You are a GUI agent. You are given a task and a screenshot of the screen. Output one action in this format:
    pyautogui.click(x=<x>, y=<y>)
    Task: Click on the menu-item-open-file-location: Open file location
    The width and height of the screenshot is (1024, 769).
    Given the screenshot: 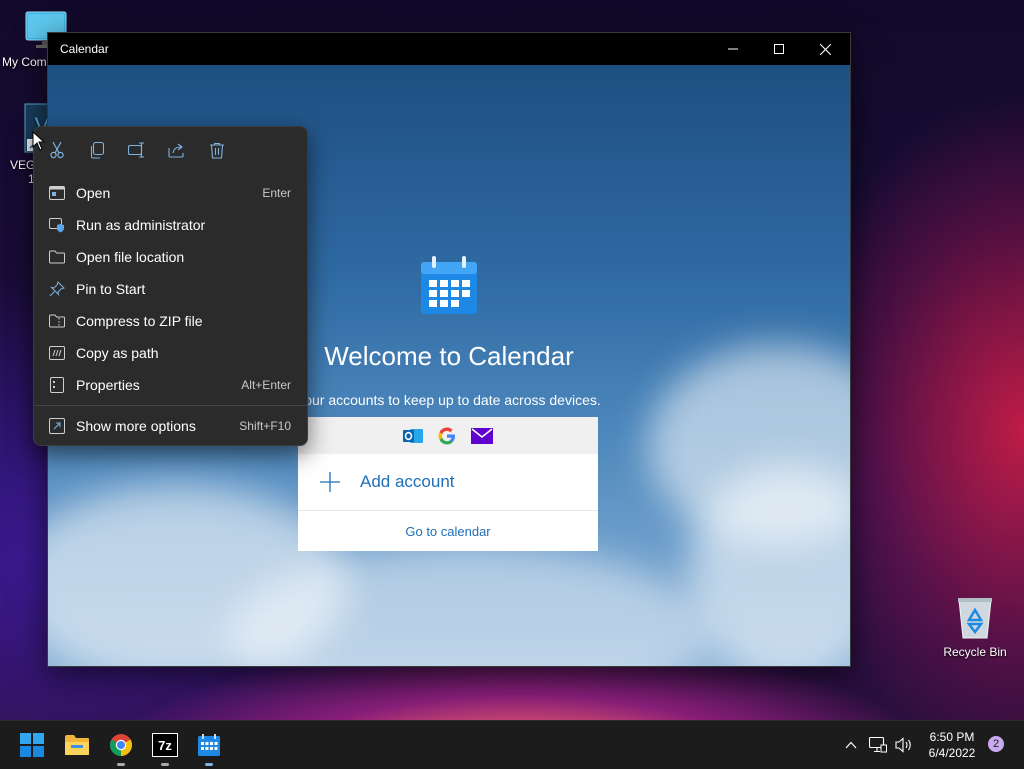 What is the action you would take?
    pyautogui.click(x=170, y=257)
    